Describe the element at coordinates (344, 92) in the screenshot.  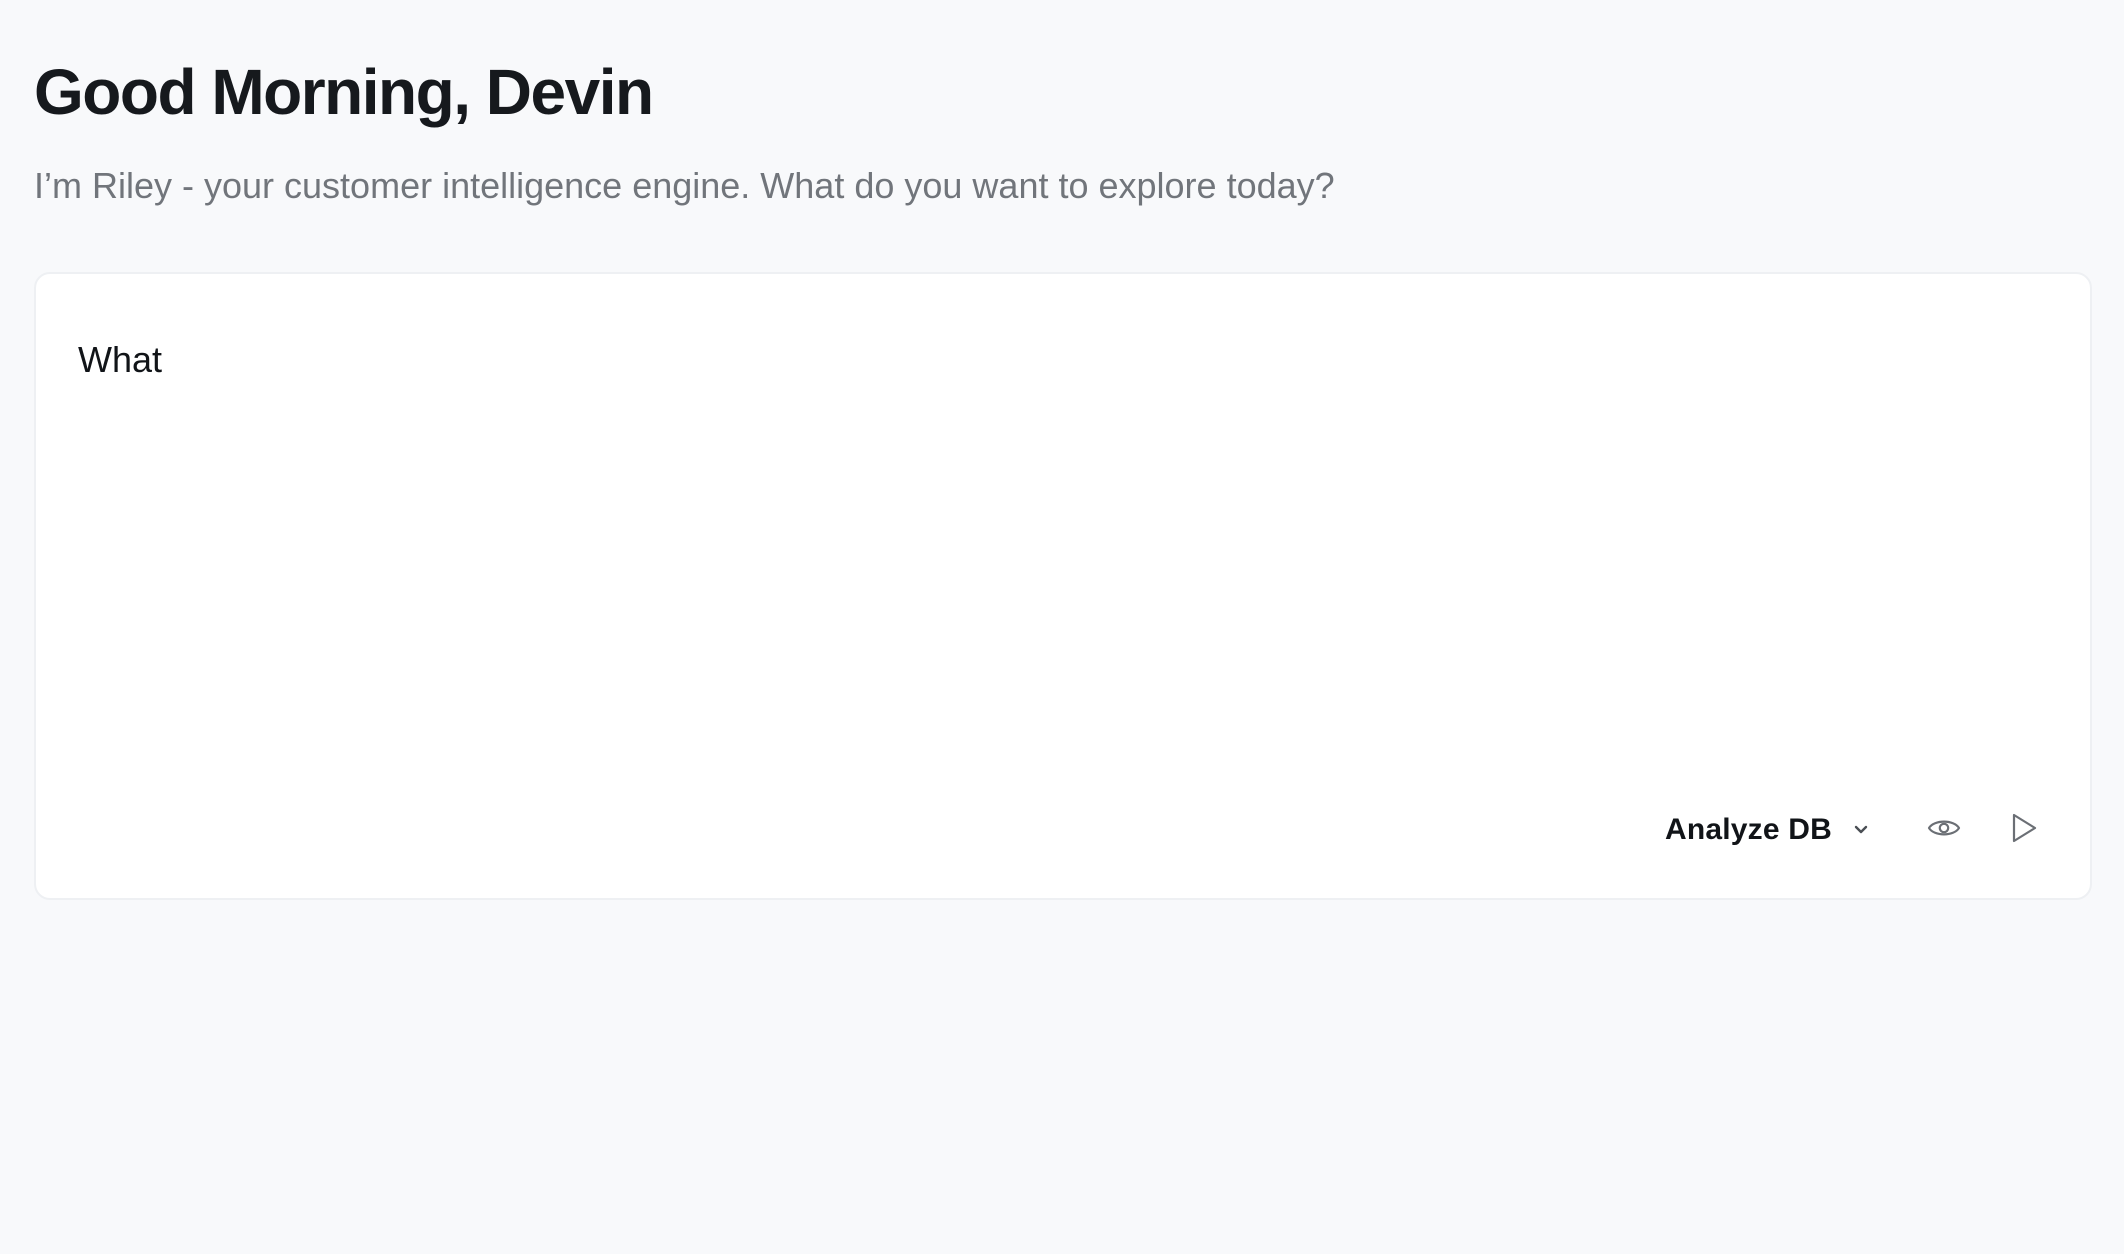
I see `page-title: Good Morning, Devin` at that location.